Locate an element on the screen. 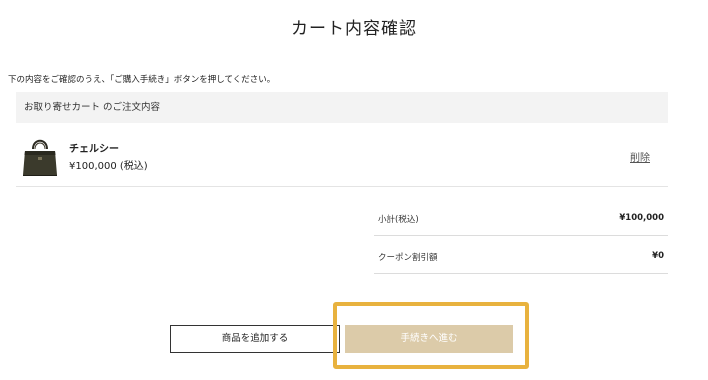  product-name: チェルシー is located at coordinates (94, 147).